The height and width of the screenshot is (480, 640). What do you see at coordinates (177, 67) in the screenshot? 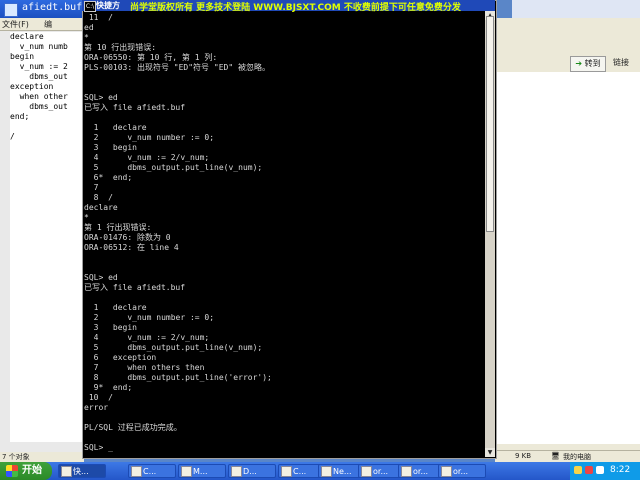
I see `console-line: PLS-00103: 出现符号 "ED"符号 "ED" 被忽略。` at bounding box center [177, 67].